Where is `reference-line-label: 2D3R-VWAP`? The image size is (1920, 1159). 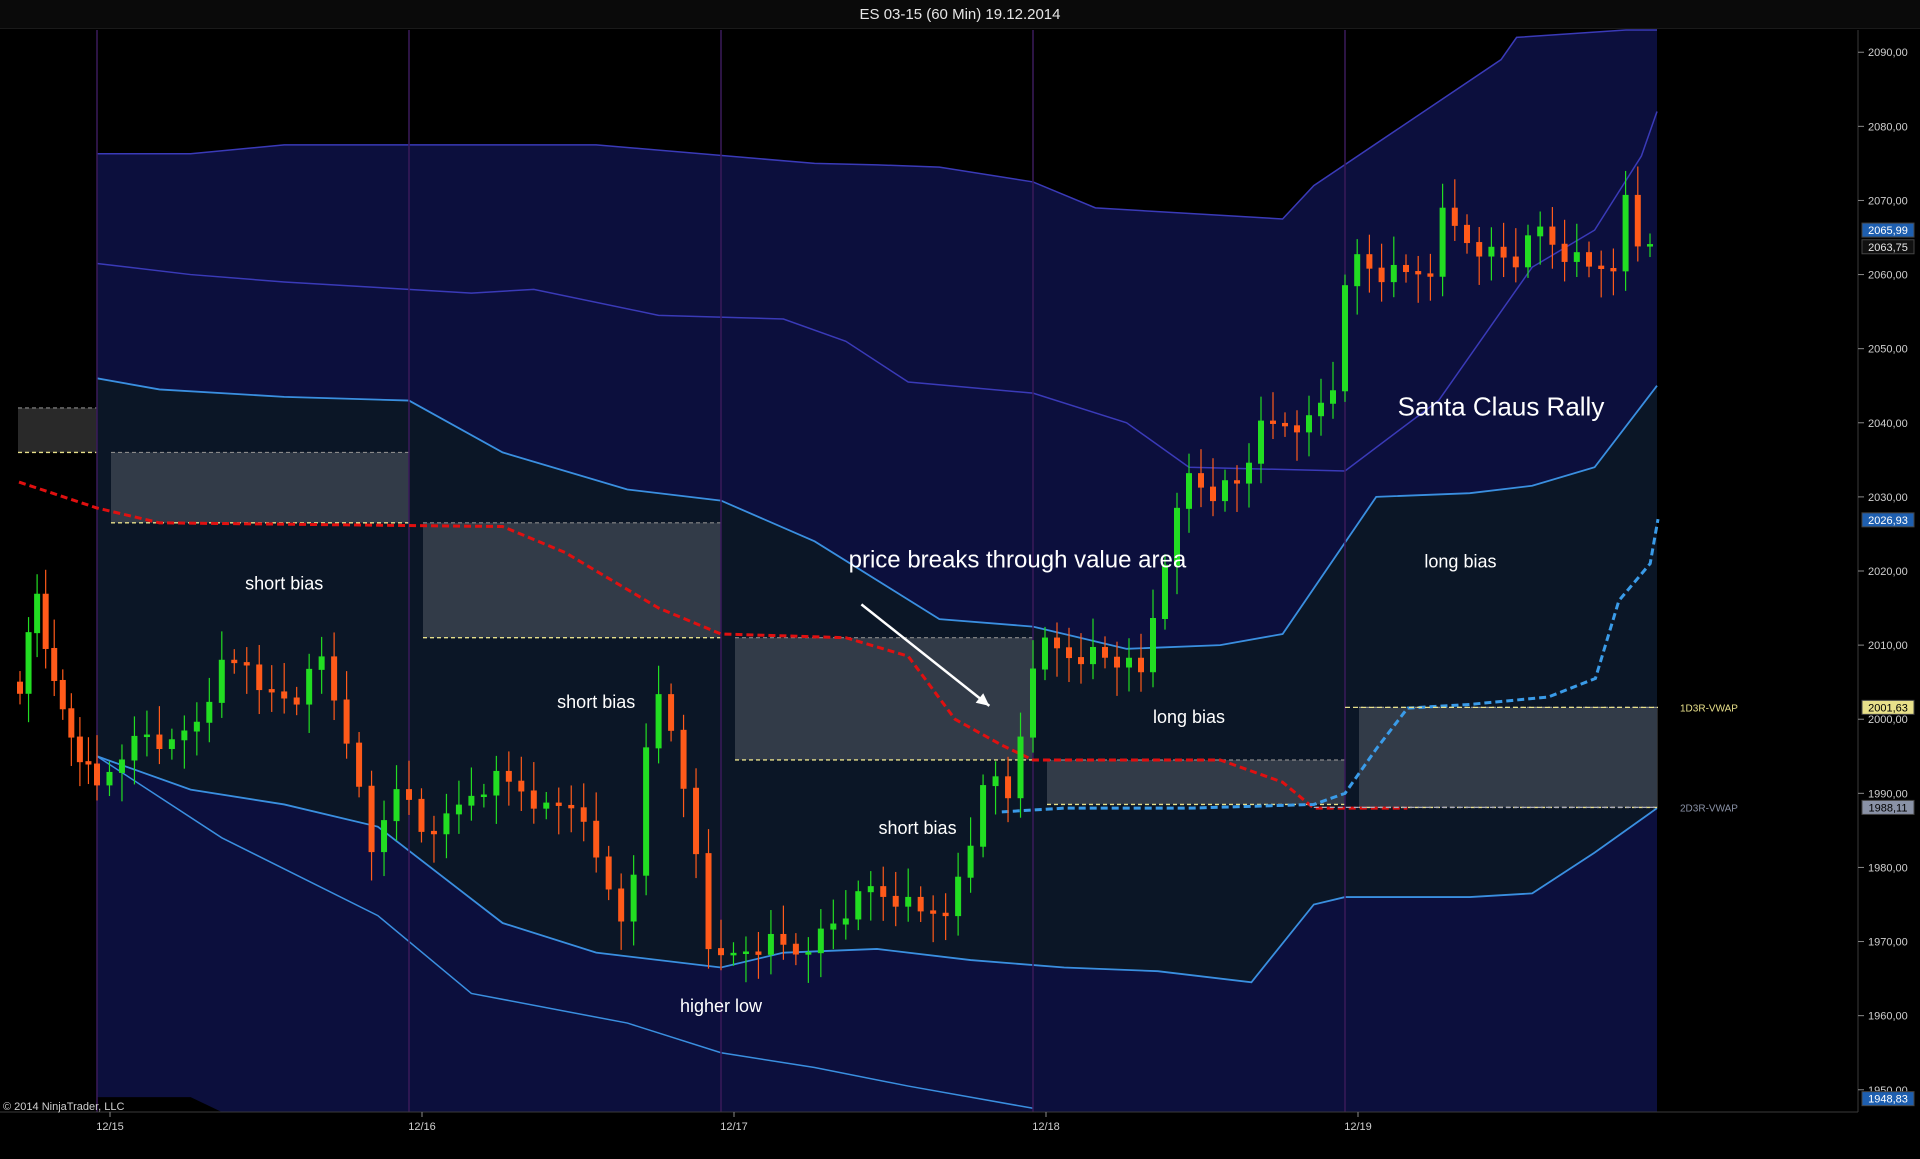 reference-line-label: 2D3R-VWAP is located at coordinates (1709, 808).